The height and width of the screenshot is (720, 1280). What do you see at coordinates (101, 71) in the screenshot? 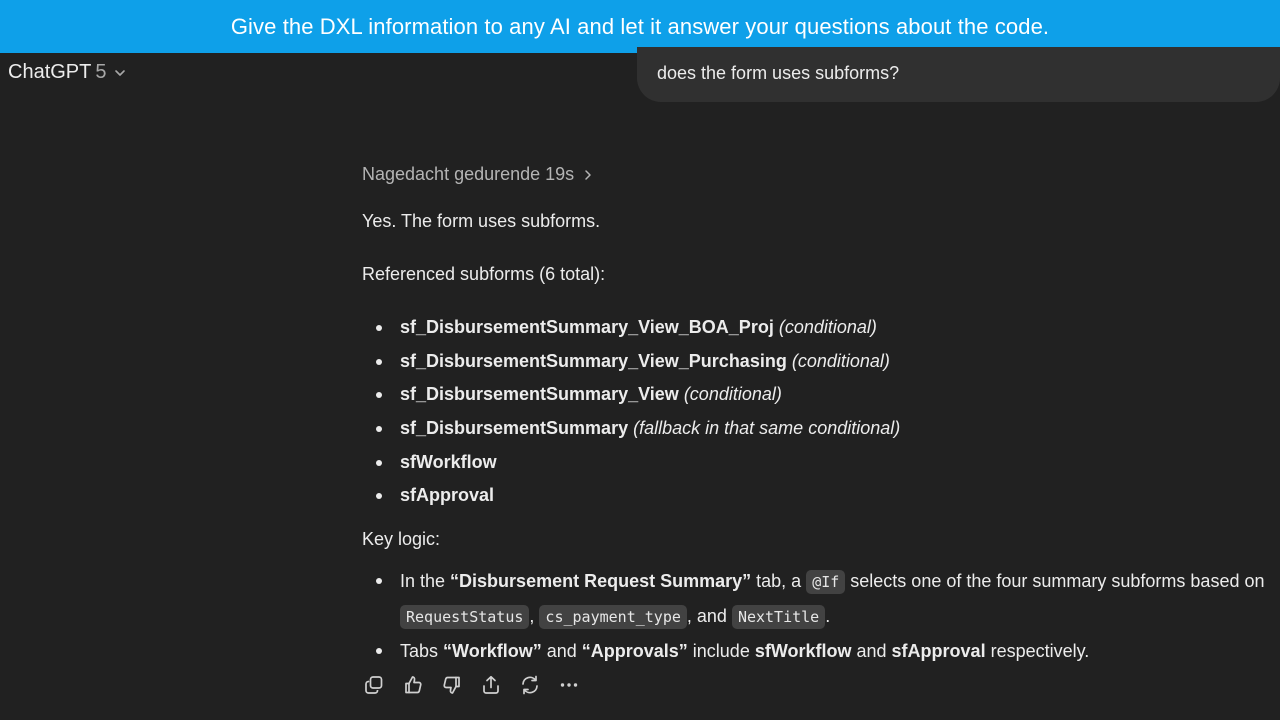
I see `model-version: 5` at bounding box center [101, 71].